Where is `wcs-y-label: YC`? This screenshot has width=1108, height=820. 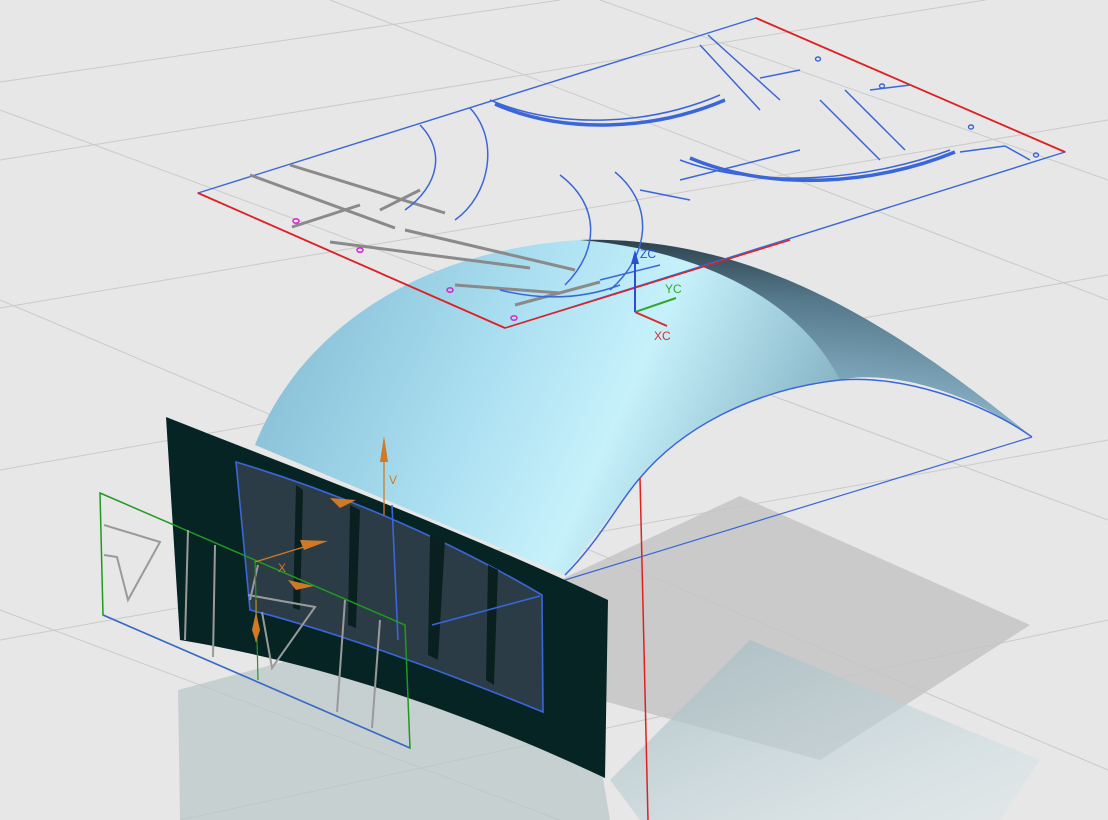
wcs-y-label: YC is located at coordinates (673, 289).